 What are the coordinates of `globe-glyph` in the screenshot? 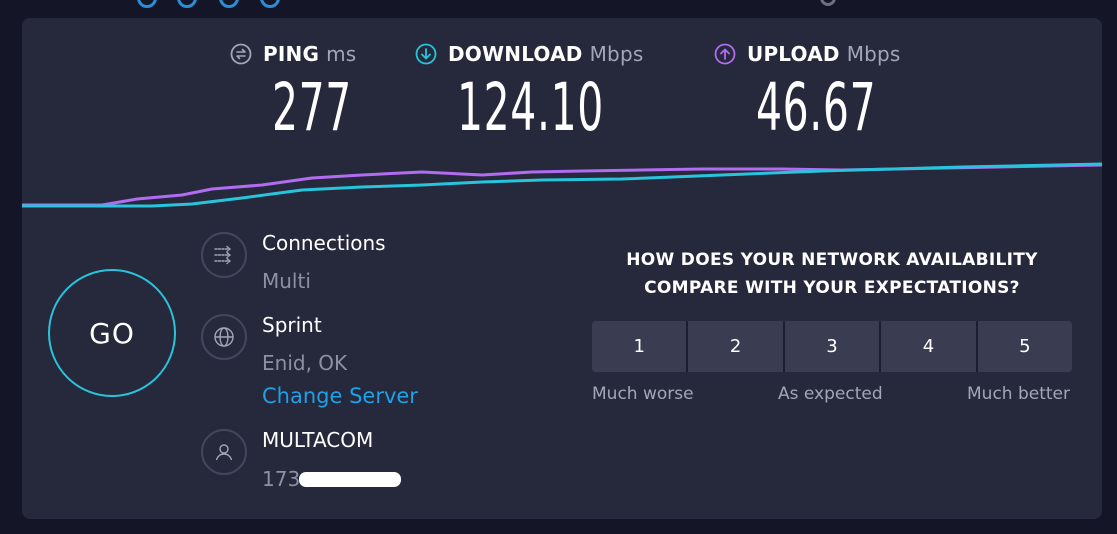 It's located at (224, 337).